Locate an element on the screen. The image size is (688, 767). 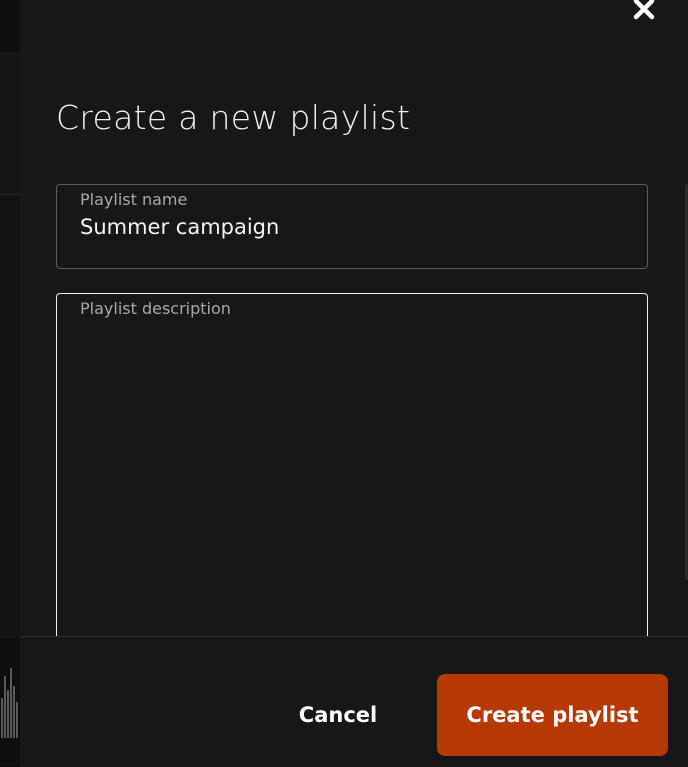
create-playlist-button: Create playlist is located at coordinates (552, 715).